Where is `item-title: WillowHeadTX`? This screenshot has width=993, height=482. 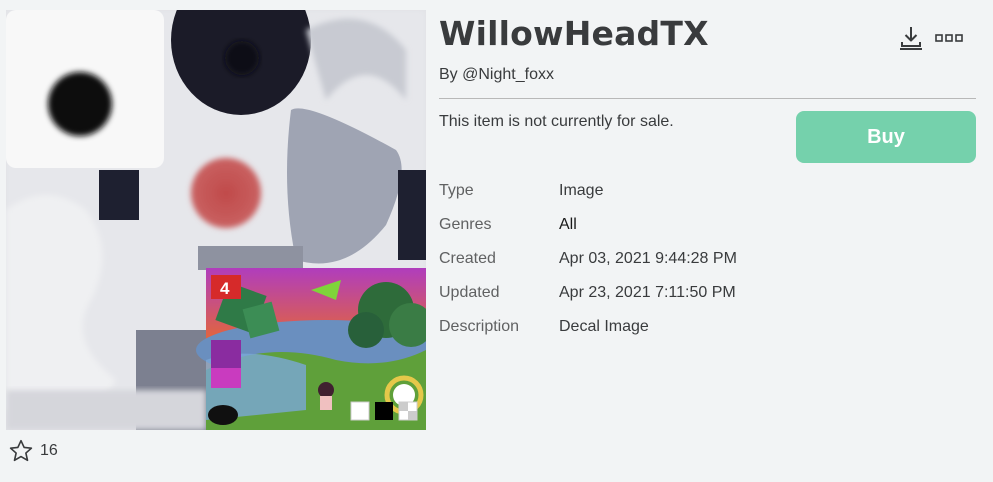 item-title: WillowHeadTX is located at coordinates (574, 33).